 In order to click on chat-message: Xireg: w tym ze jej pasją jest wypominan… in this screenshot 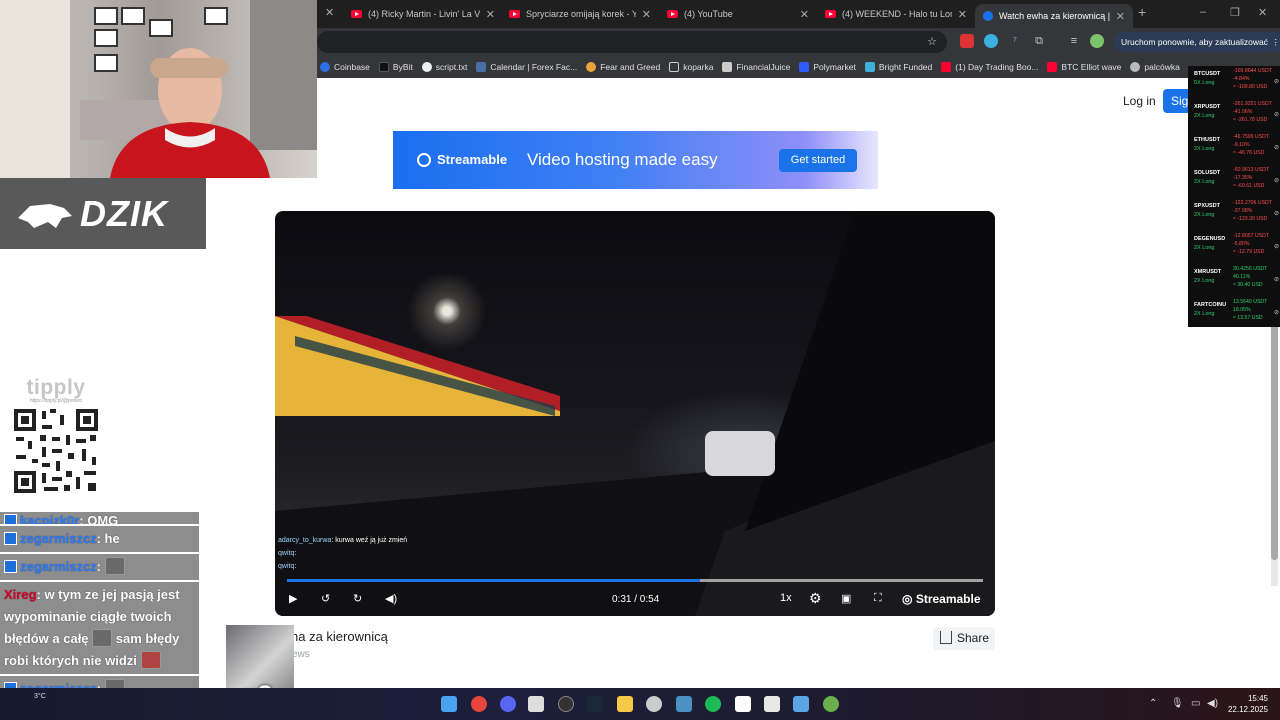, I will do `click(99, 629)`.